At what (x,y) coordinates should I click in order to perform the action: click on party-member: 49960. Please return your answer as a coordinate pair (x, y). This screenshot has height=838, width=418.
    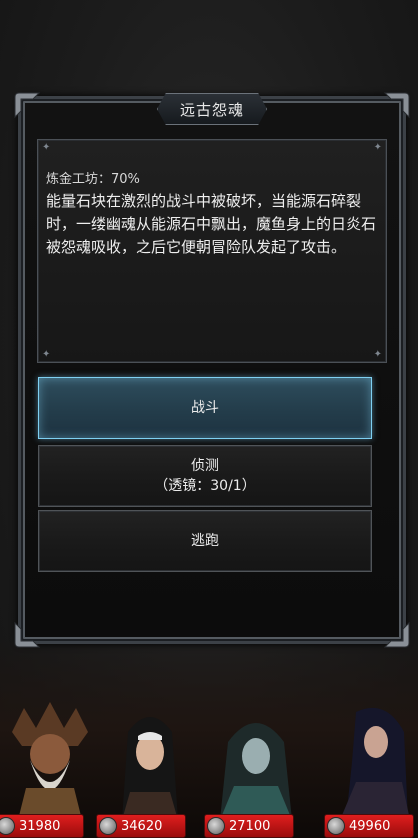
    Looking at the image, I should click on (368, 769).